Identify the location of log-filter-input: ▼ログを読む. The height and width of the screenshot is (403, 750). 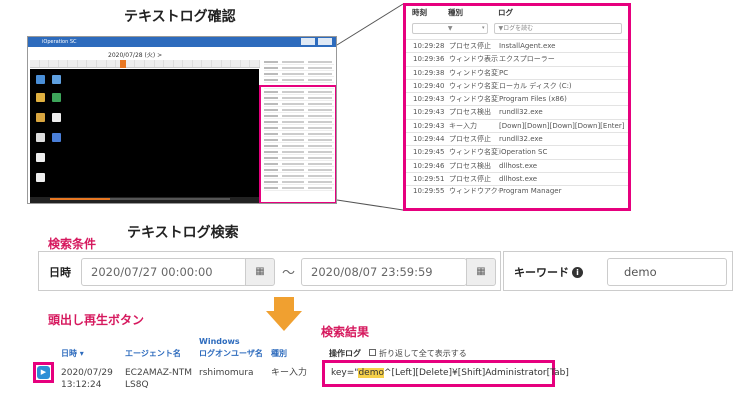
(558, 28).